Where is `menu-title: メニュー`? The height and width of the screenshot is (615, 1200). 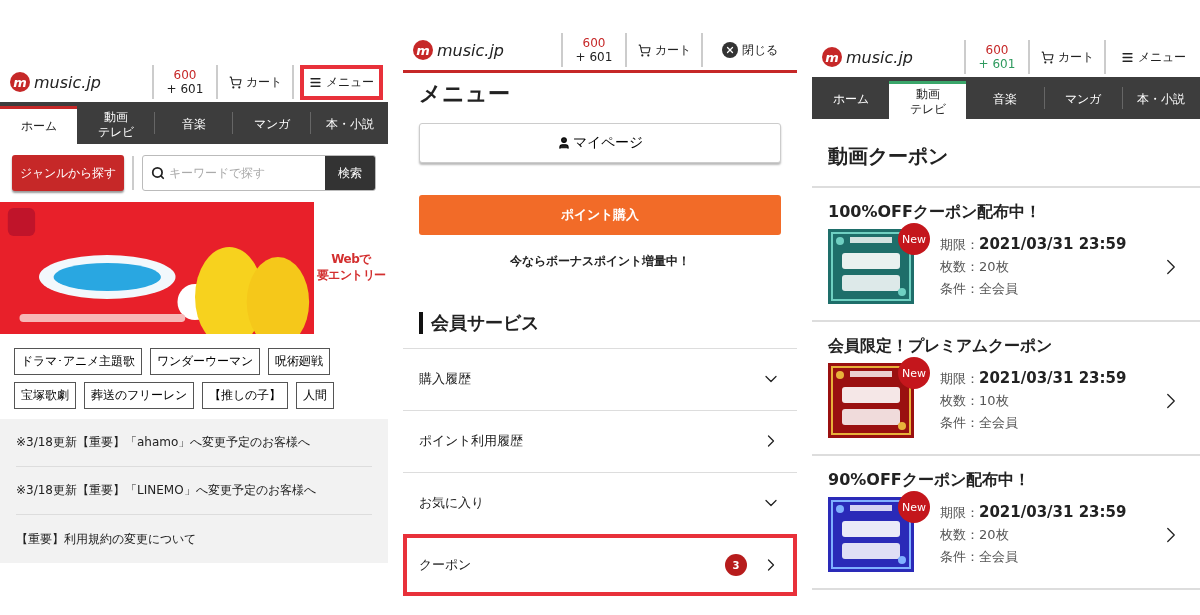
menu-title: メニュー is located at coordinates (465, 94).